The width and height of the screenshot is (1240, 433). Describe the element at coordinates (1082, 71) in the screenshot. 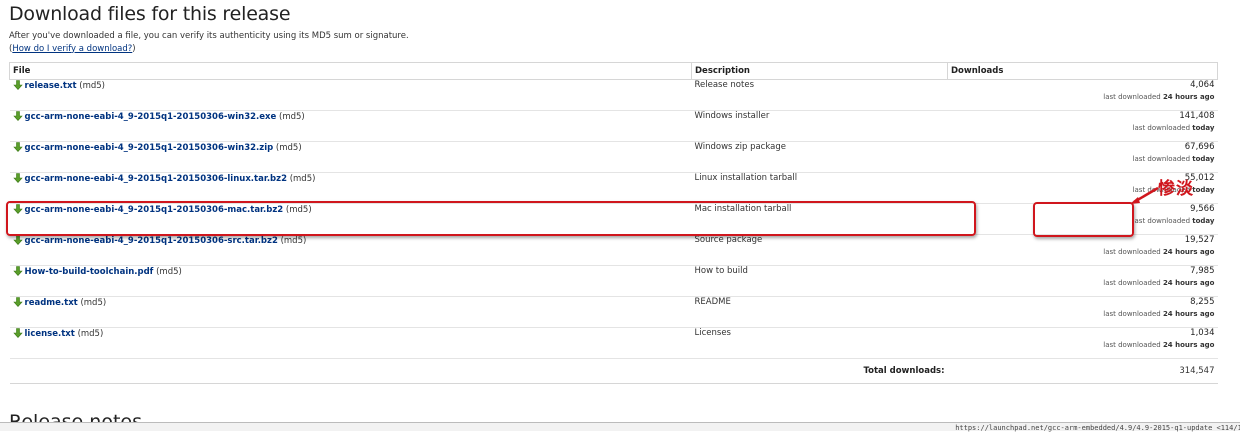

I see `column-header-downloads: Downloads` at that location.